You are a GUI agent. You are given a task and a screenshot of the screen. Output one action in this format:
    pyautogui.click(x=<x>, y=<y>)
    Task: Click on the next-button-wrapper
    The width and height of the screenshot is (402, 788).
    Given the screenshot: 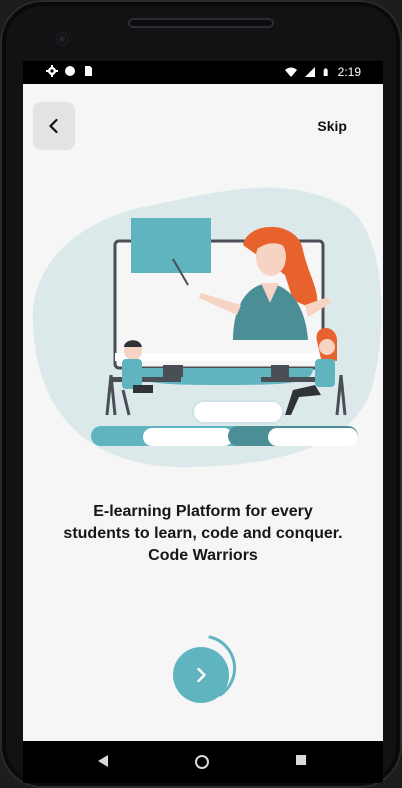 What is the action you would take?
    pyautogui.click(x=206, y=669)
    